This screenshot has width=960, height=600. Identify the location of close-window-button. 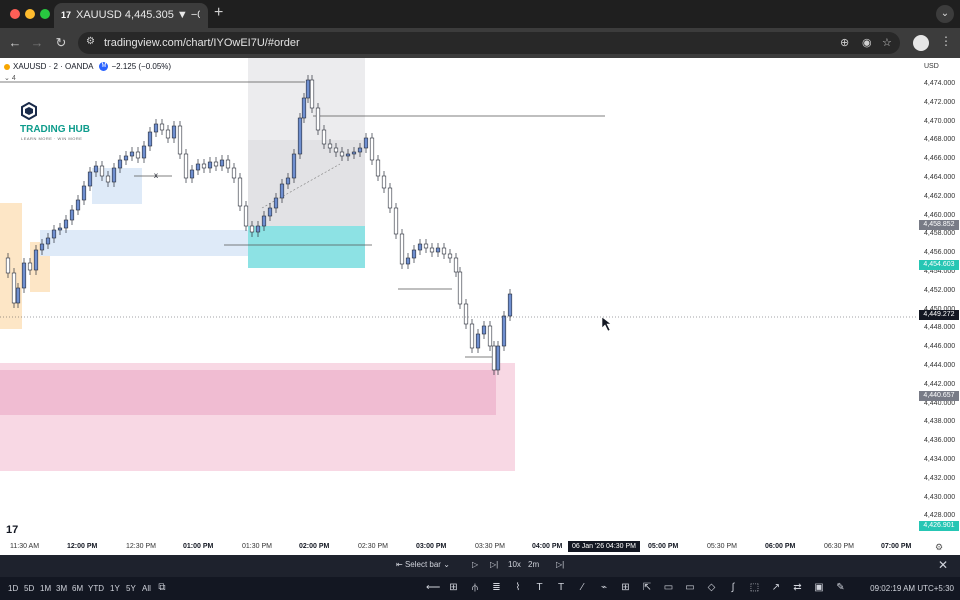
(15, 14).